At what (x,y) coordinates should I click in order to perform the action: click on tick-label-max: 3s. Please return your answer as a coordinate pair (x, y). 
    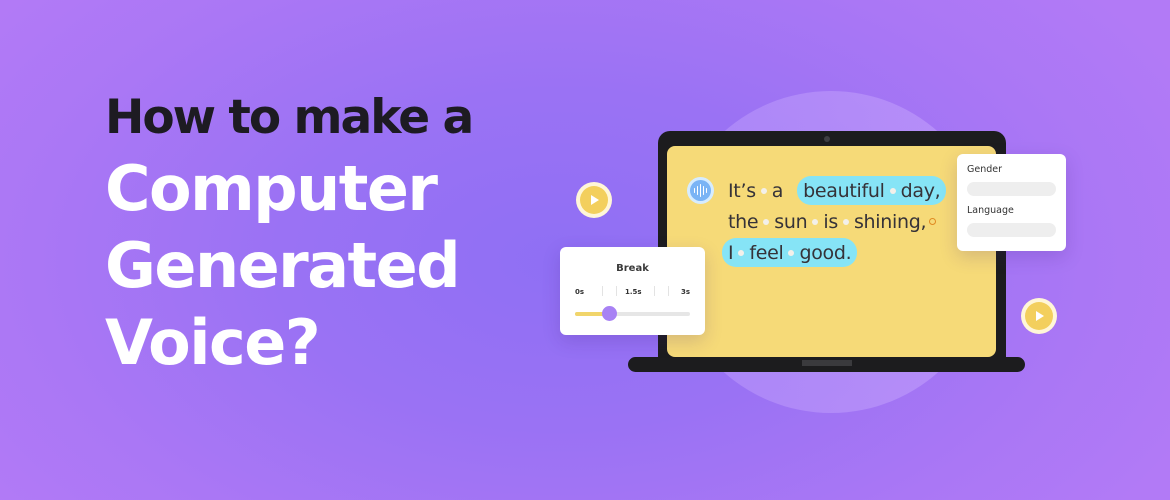
    Looking at the image, I should click on (686, 292).